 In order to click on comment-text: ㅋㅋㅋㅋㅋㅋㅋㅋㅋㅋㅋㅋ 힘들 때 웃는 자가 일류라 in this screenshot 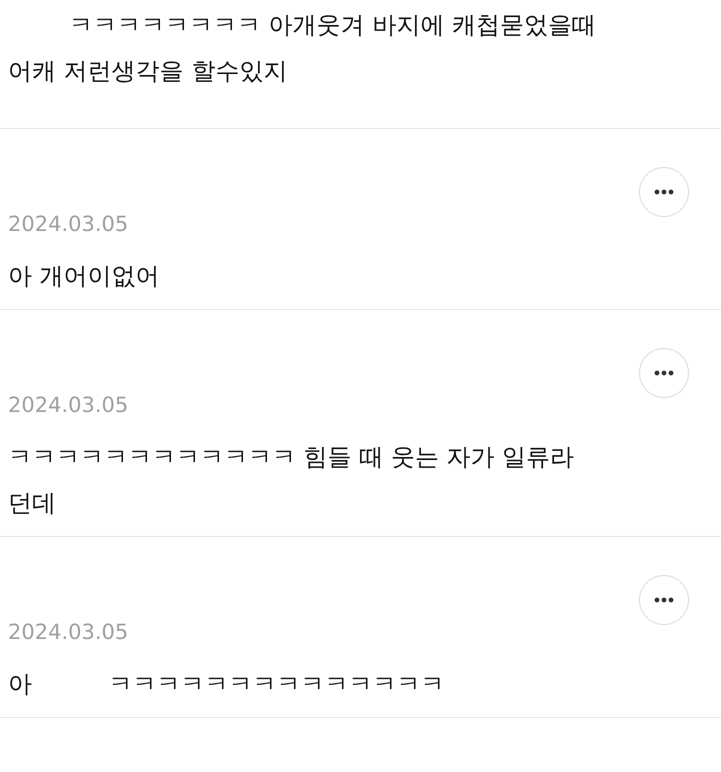, I will do `click(292, 457)`.